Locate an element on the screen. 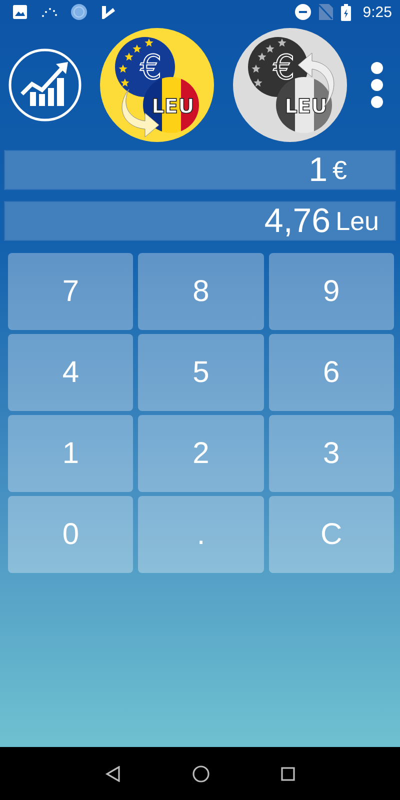  amount-unit: € is located at coordinates (339, 170).